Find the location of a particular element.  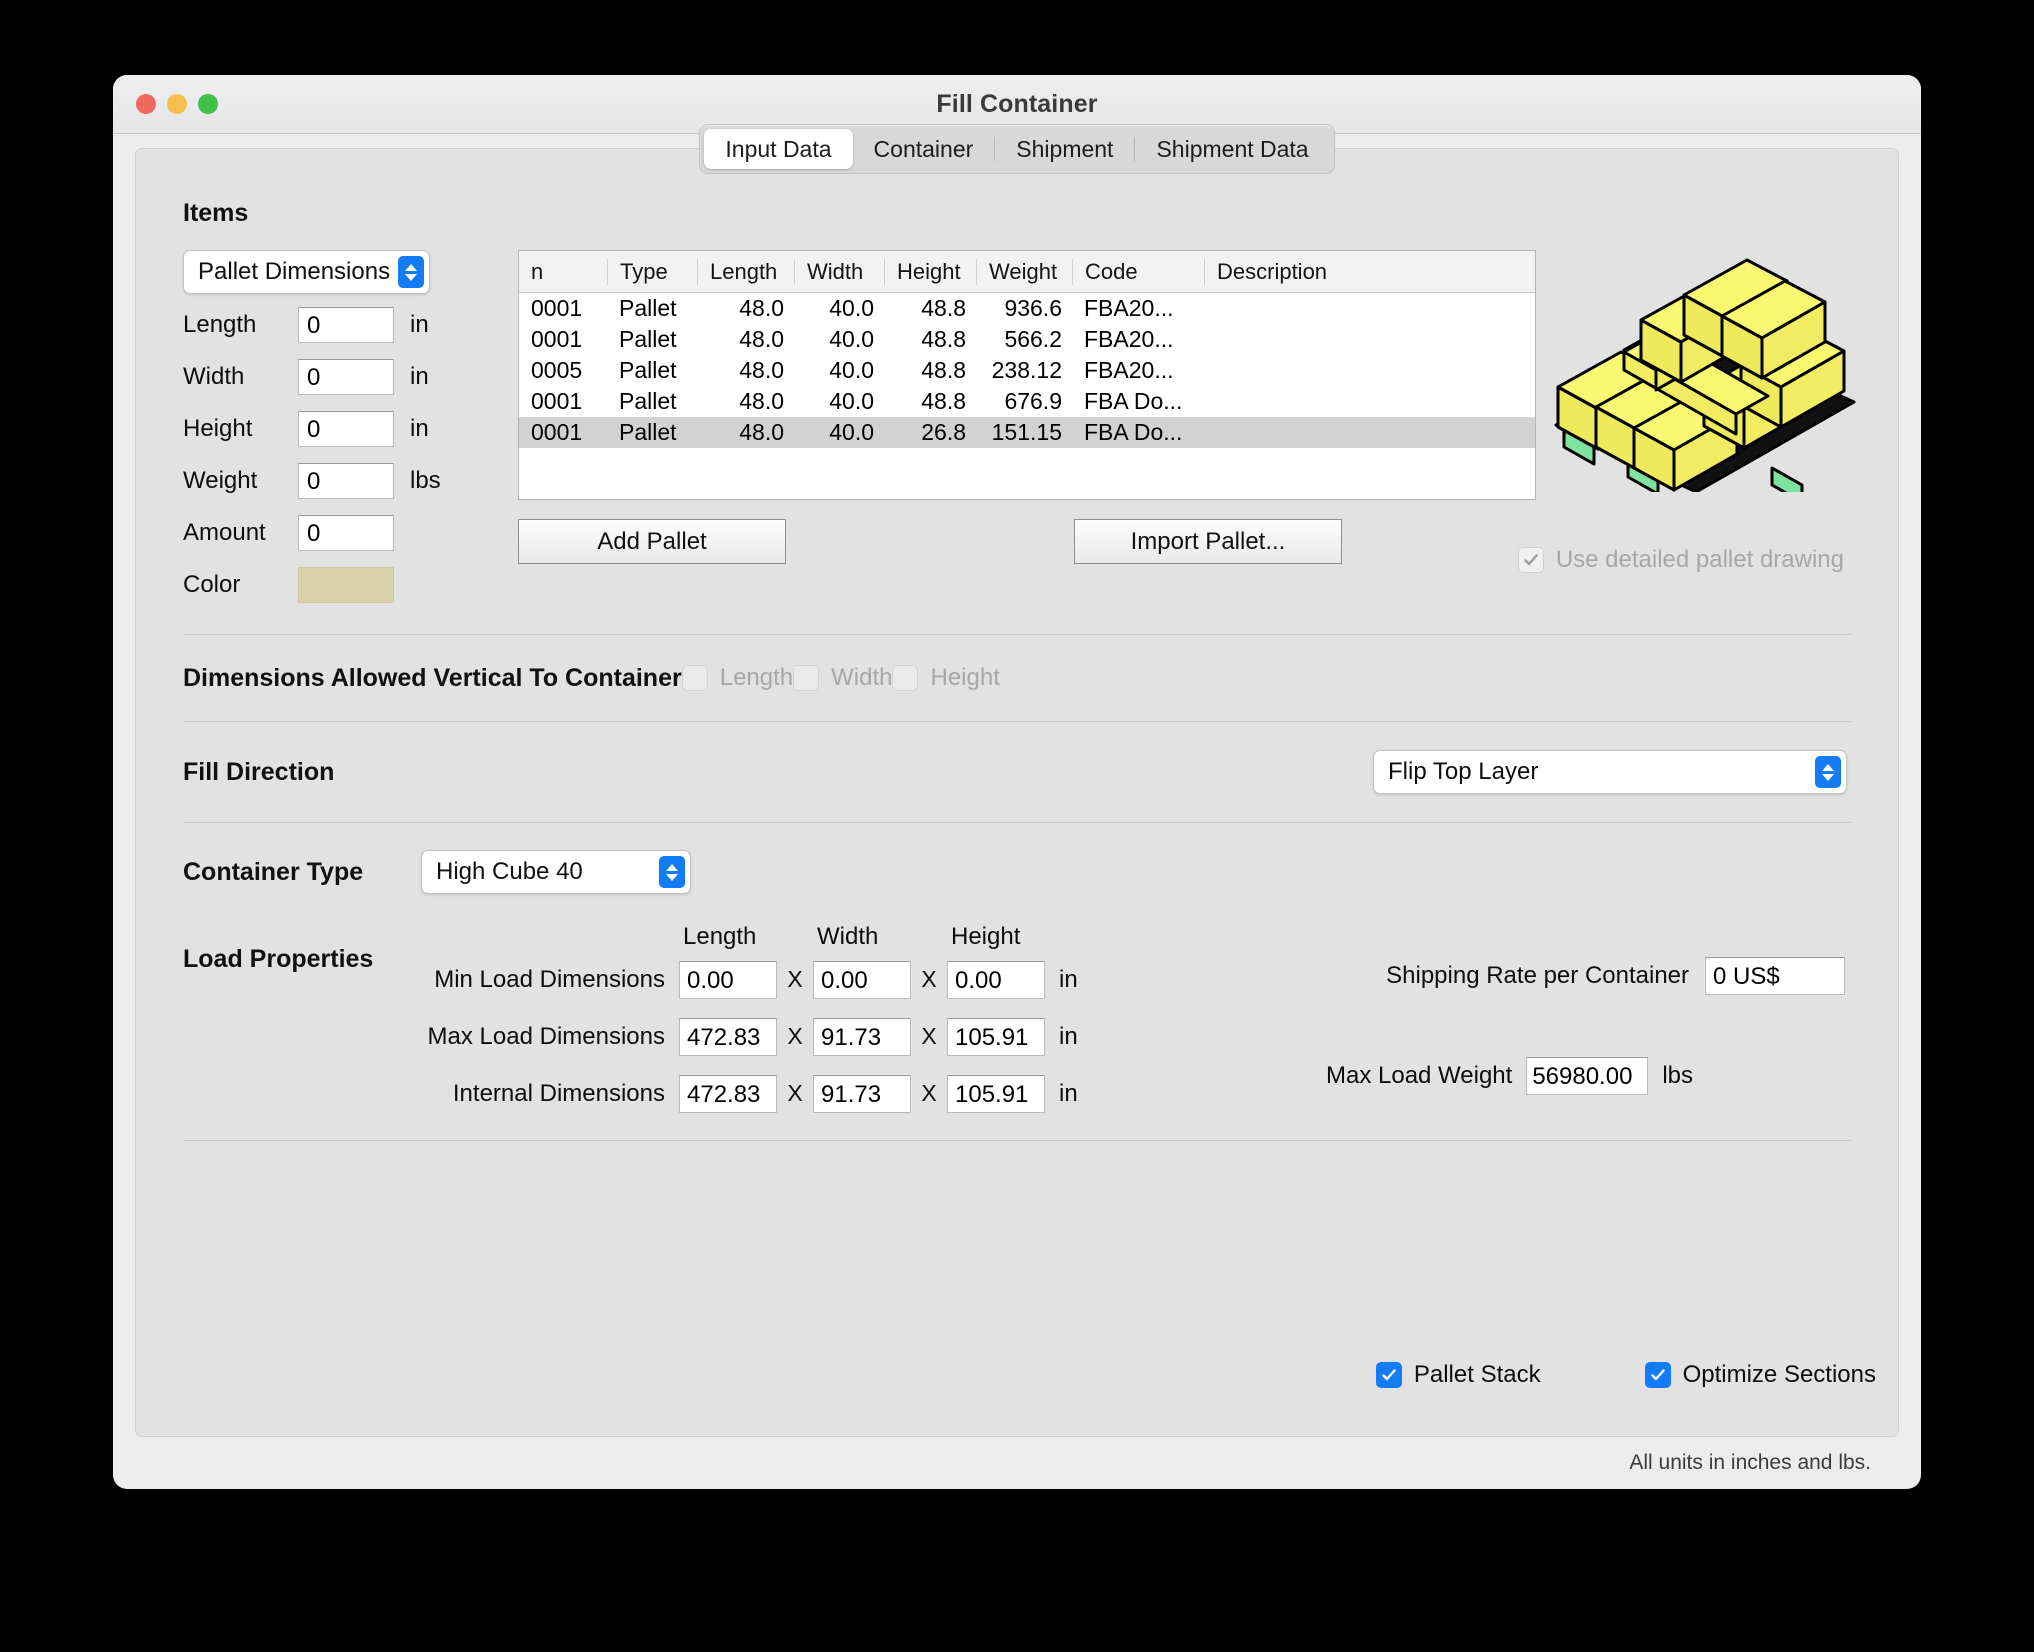

internal-dimensions-label: Internal Dimensions is located at coordinates (558, 1093).